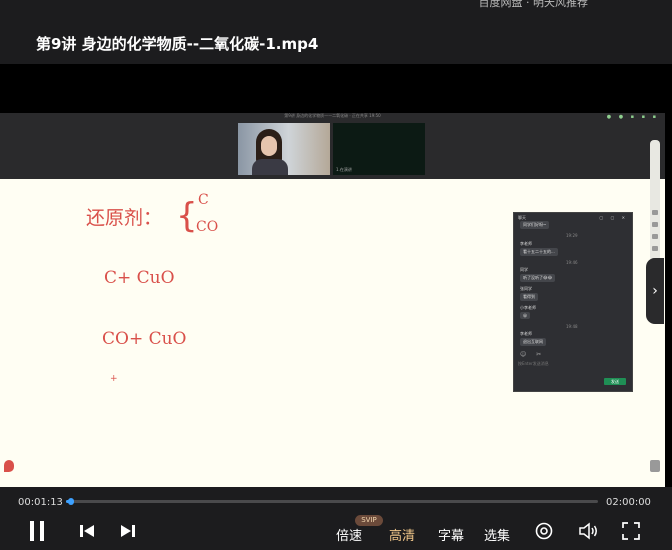 This screenshot has width=672, height=550. I want to click on next-icon, so click(128, 531).